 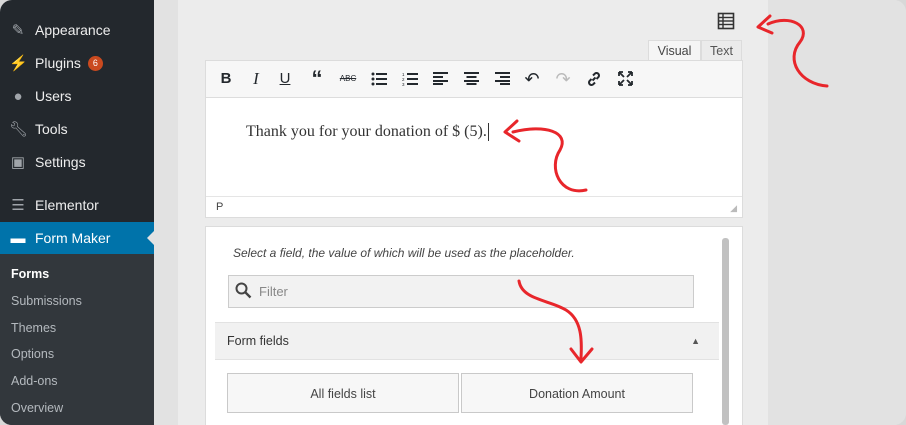 What do you see at coordinates (219, 207) in the screenshot?
I see `element-path: P` at bounding box center [219, 207].